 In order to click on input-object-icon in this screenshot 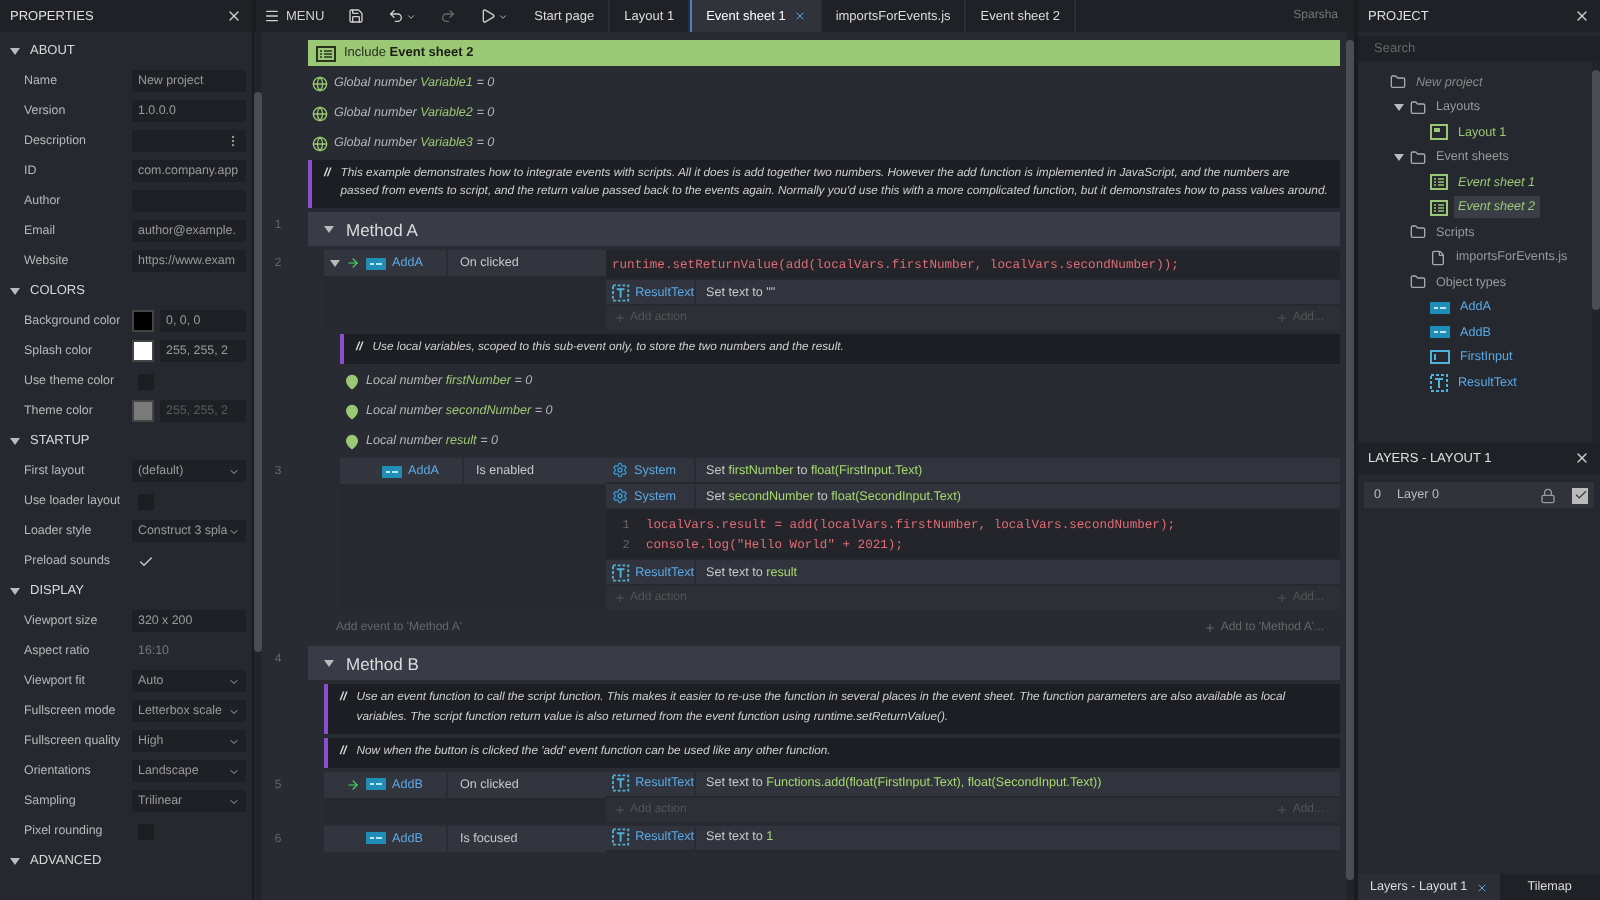, I will do `click(1440, 357)`.